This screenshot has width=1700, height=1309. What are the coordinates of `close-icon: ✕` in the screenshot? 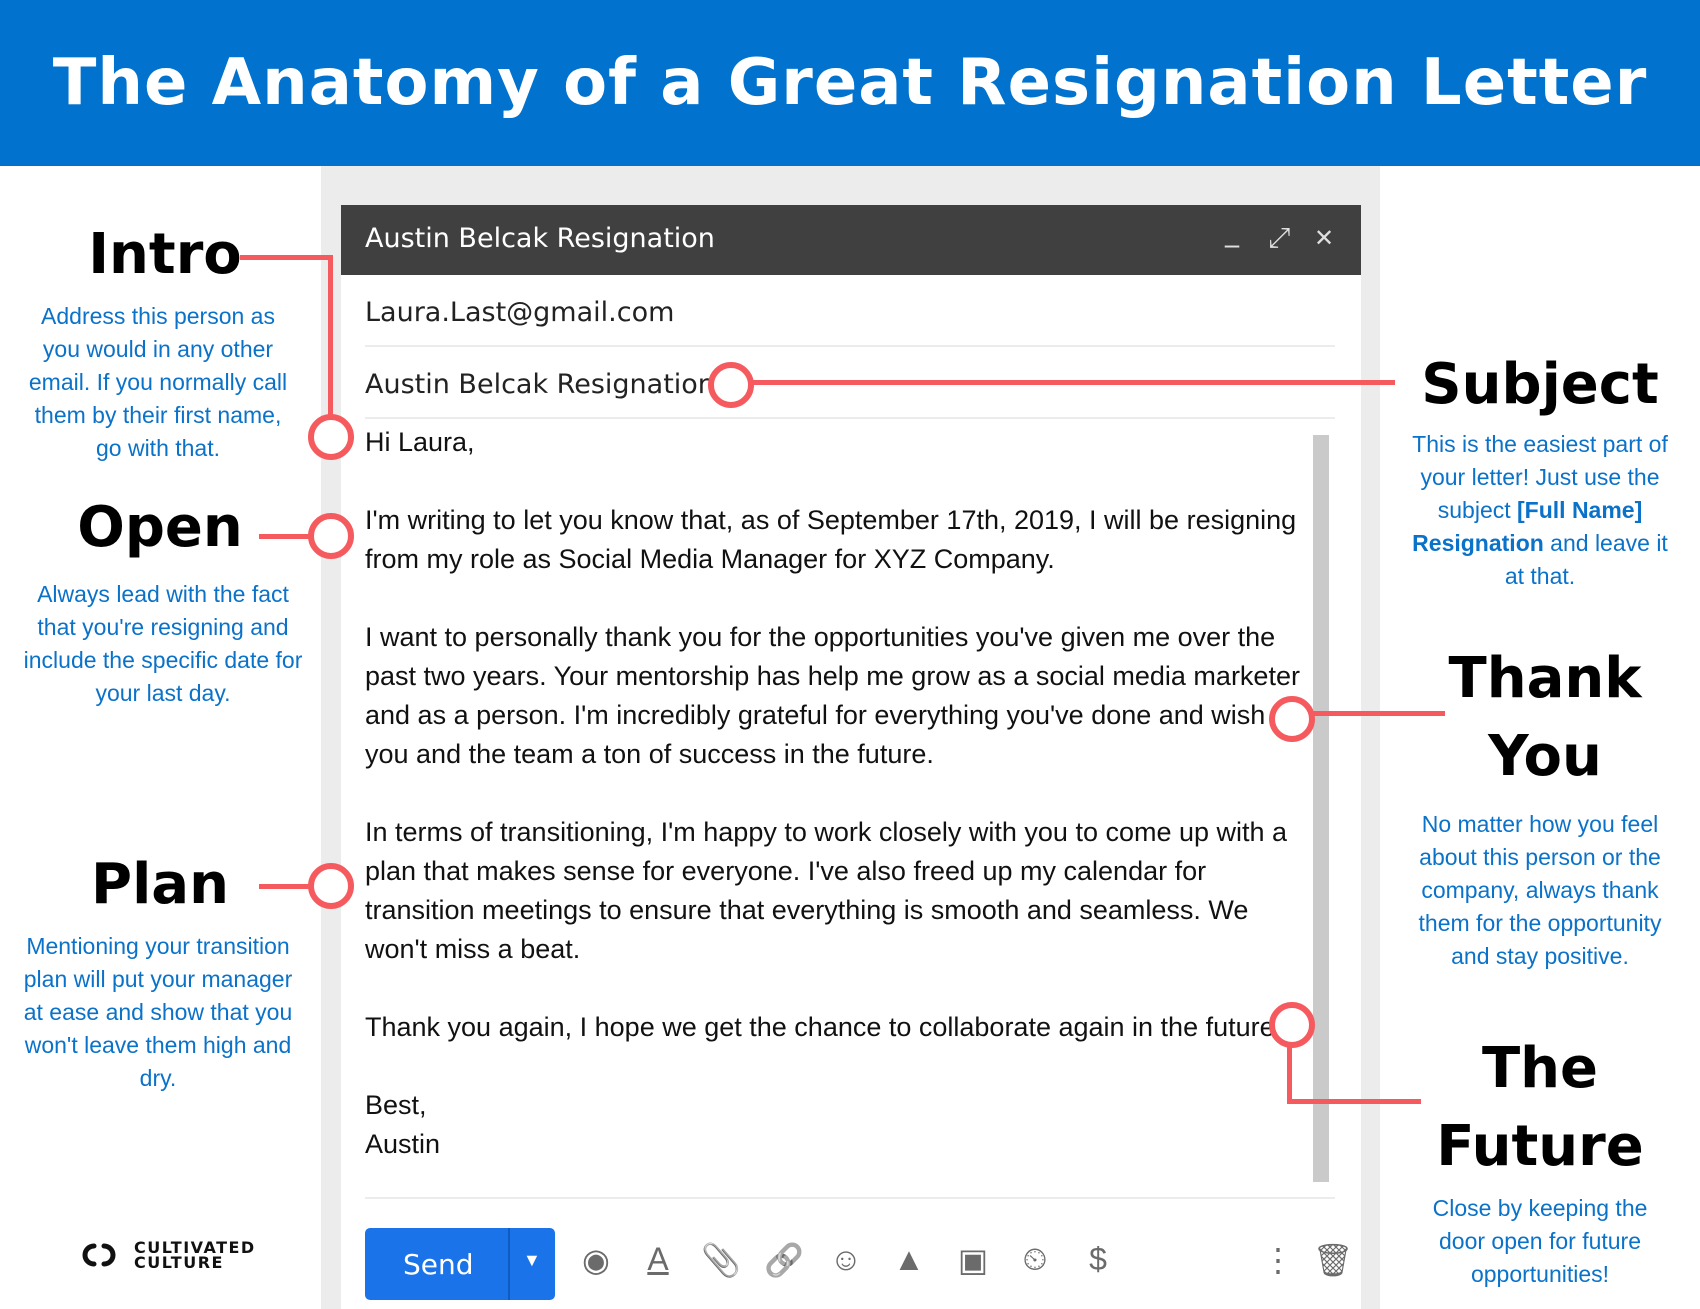 It's located at (1324, 238).